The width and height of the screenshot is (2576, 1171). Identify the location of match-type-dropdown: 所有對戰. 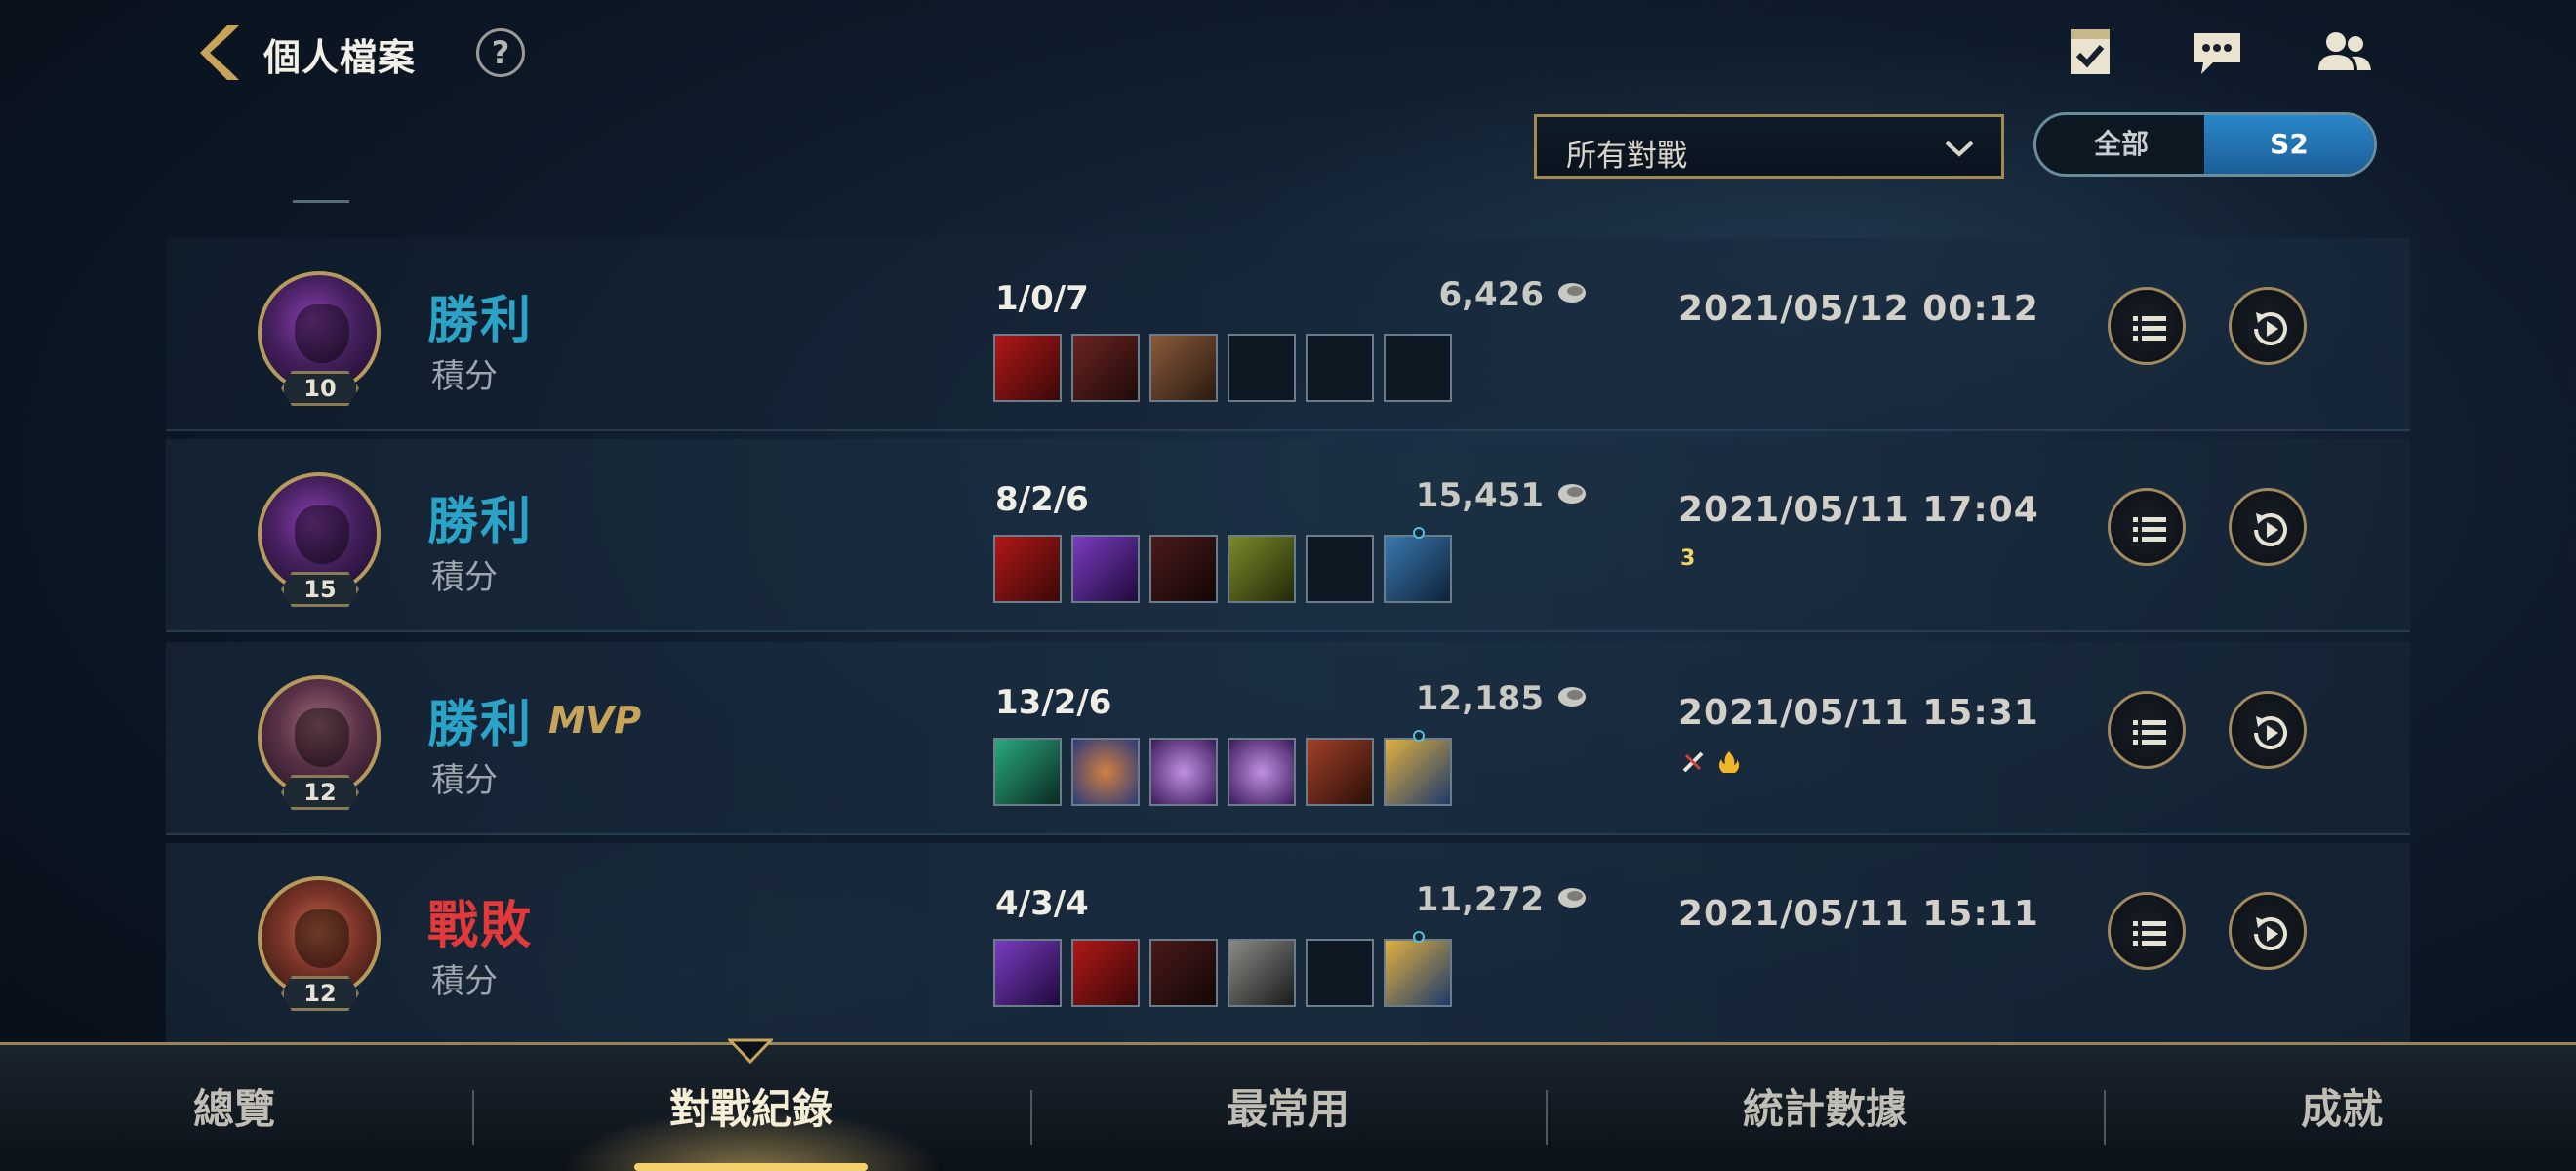
(1769, 146).